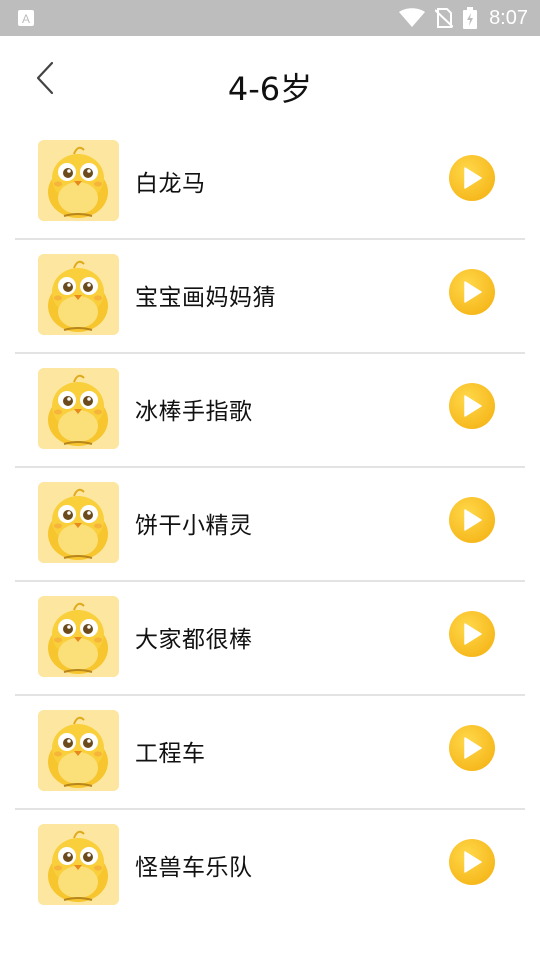 The height and width of the screenshot is (960, 540). Describe the element at coordinates (444, 18) in the screenshot. I see `no-sim-icon` at that location.